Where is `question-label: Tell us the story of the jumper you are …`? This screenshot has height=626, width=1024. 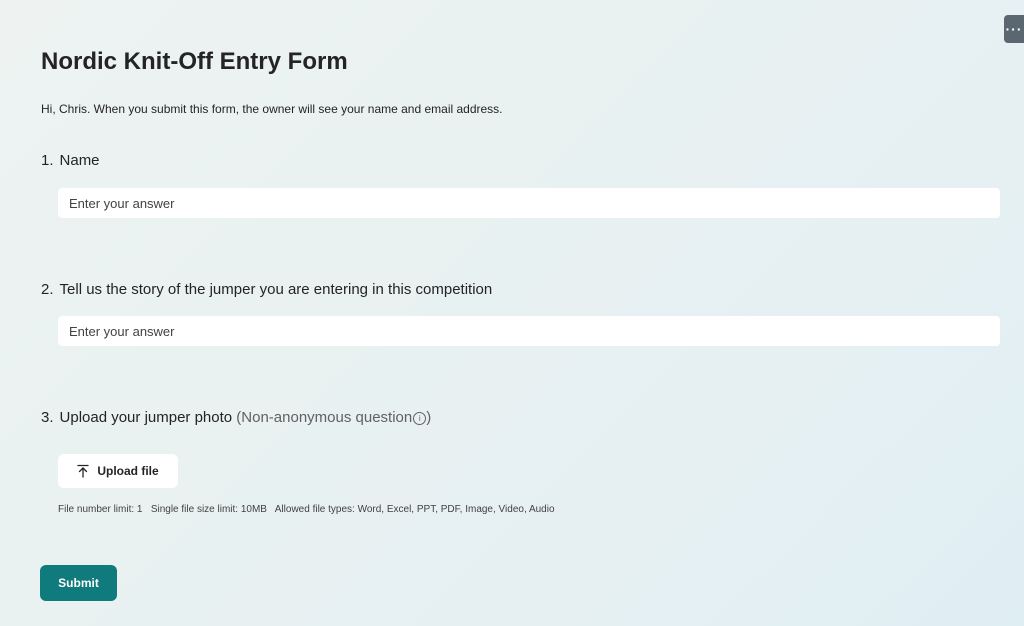
question-label: Tell us the story of the jumper you are … is located at coordinates (276, 289).